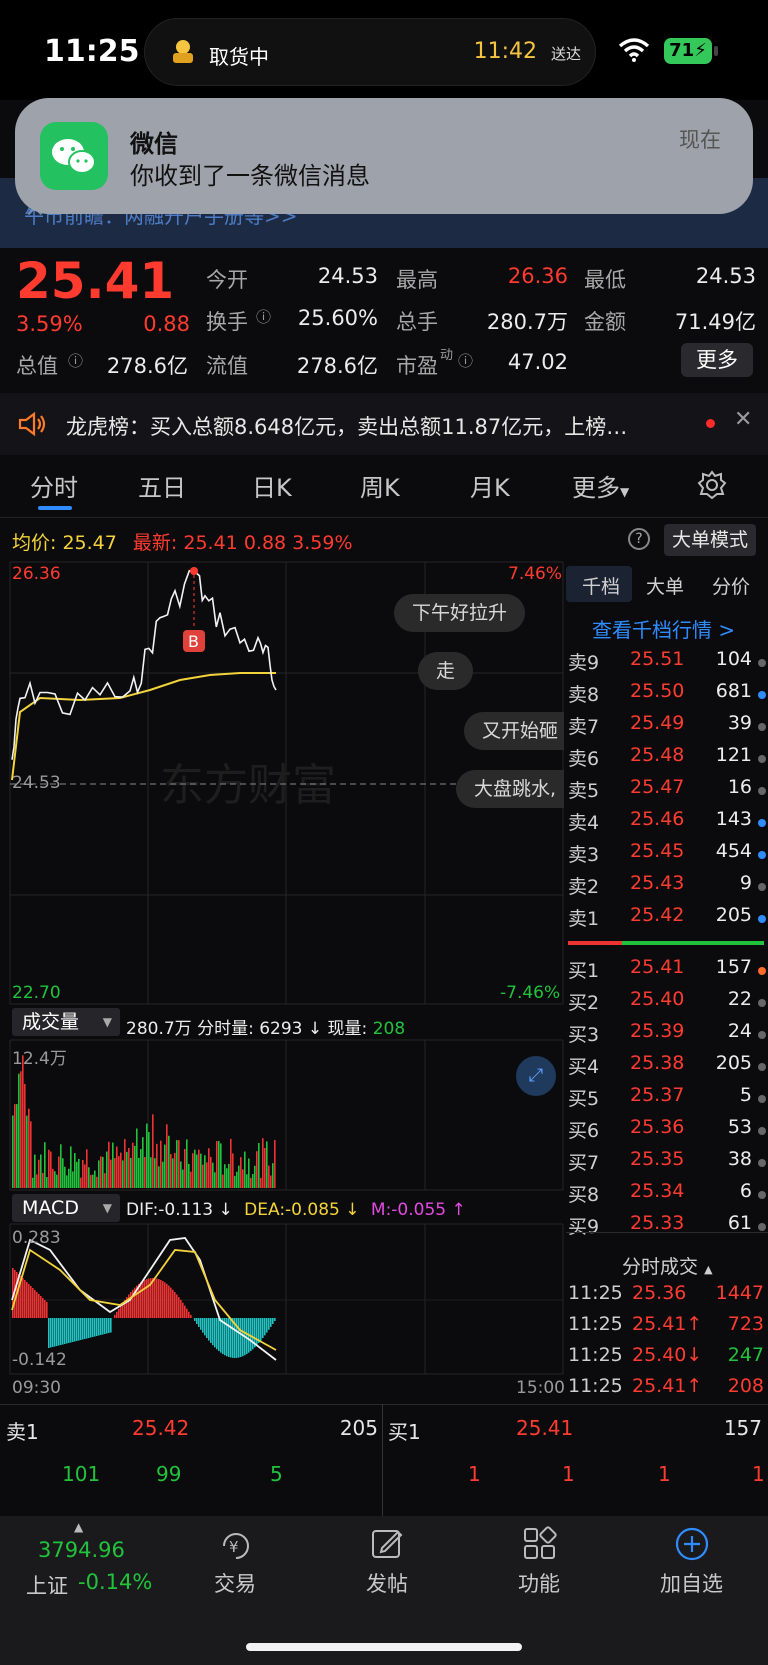 The width and height of the screenshot is (768, 1665). I want to click on ask-row: 卖6 25.48 121, so click(666, 760).